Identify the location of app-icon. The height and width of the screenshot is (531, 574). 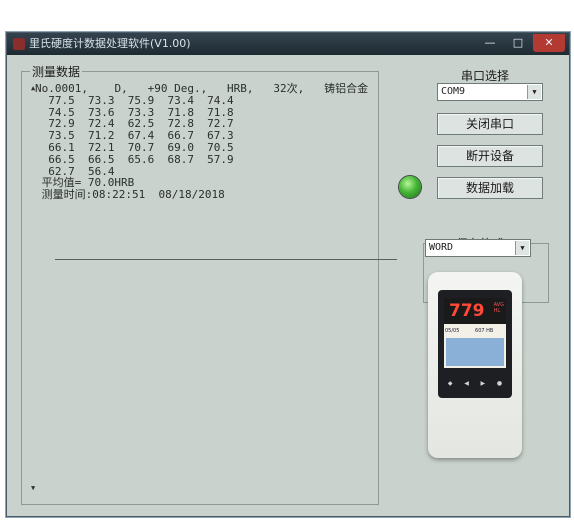
(19, 44).